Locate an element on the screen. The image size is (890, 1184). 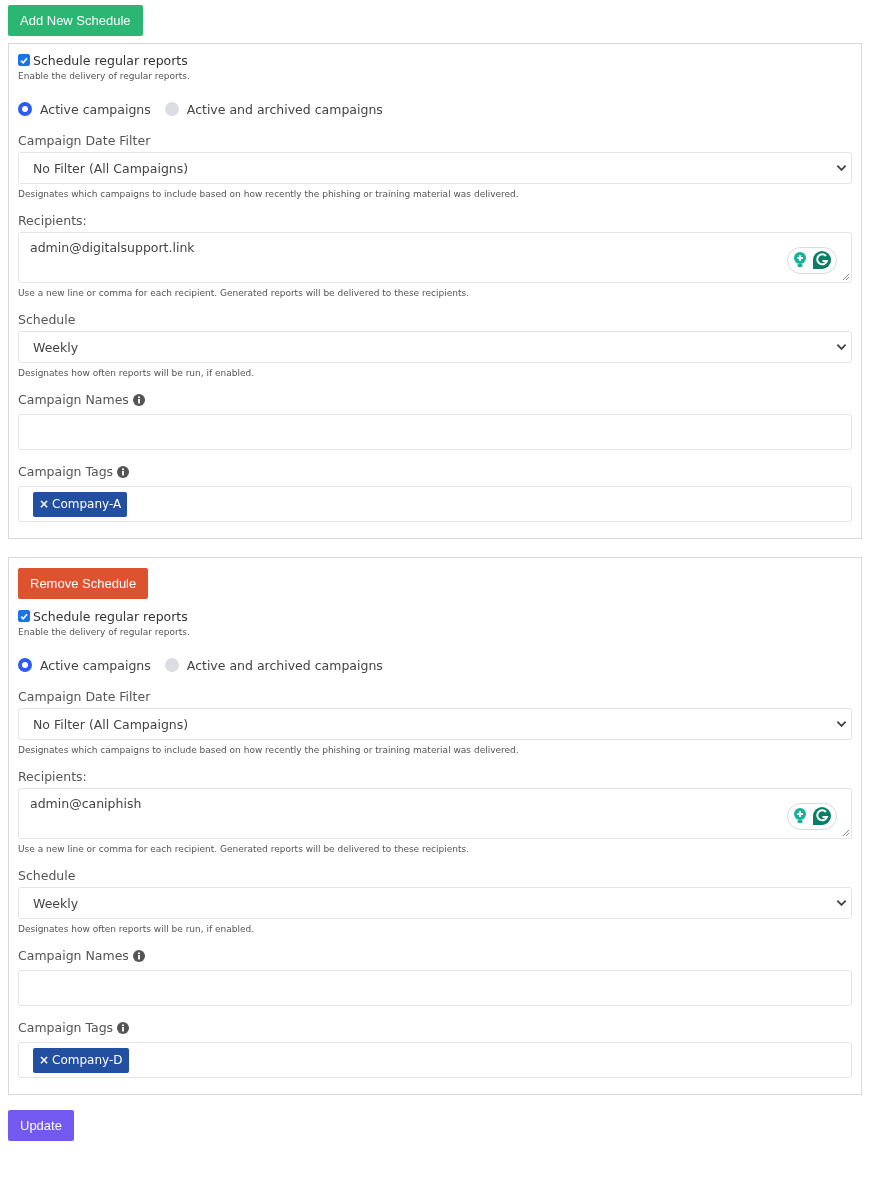
recipients-field: admin@caniphish is located at coordinates (435, 813).